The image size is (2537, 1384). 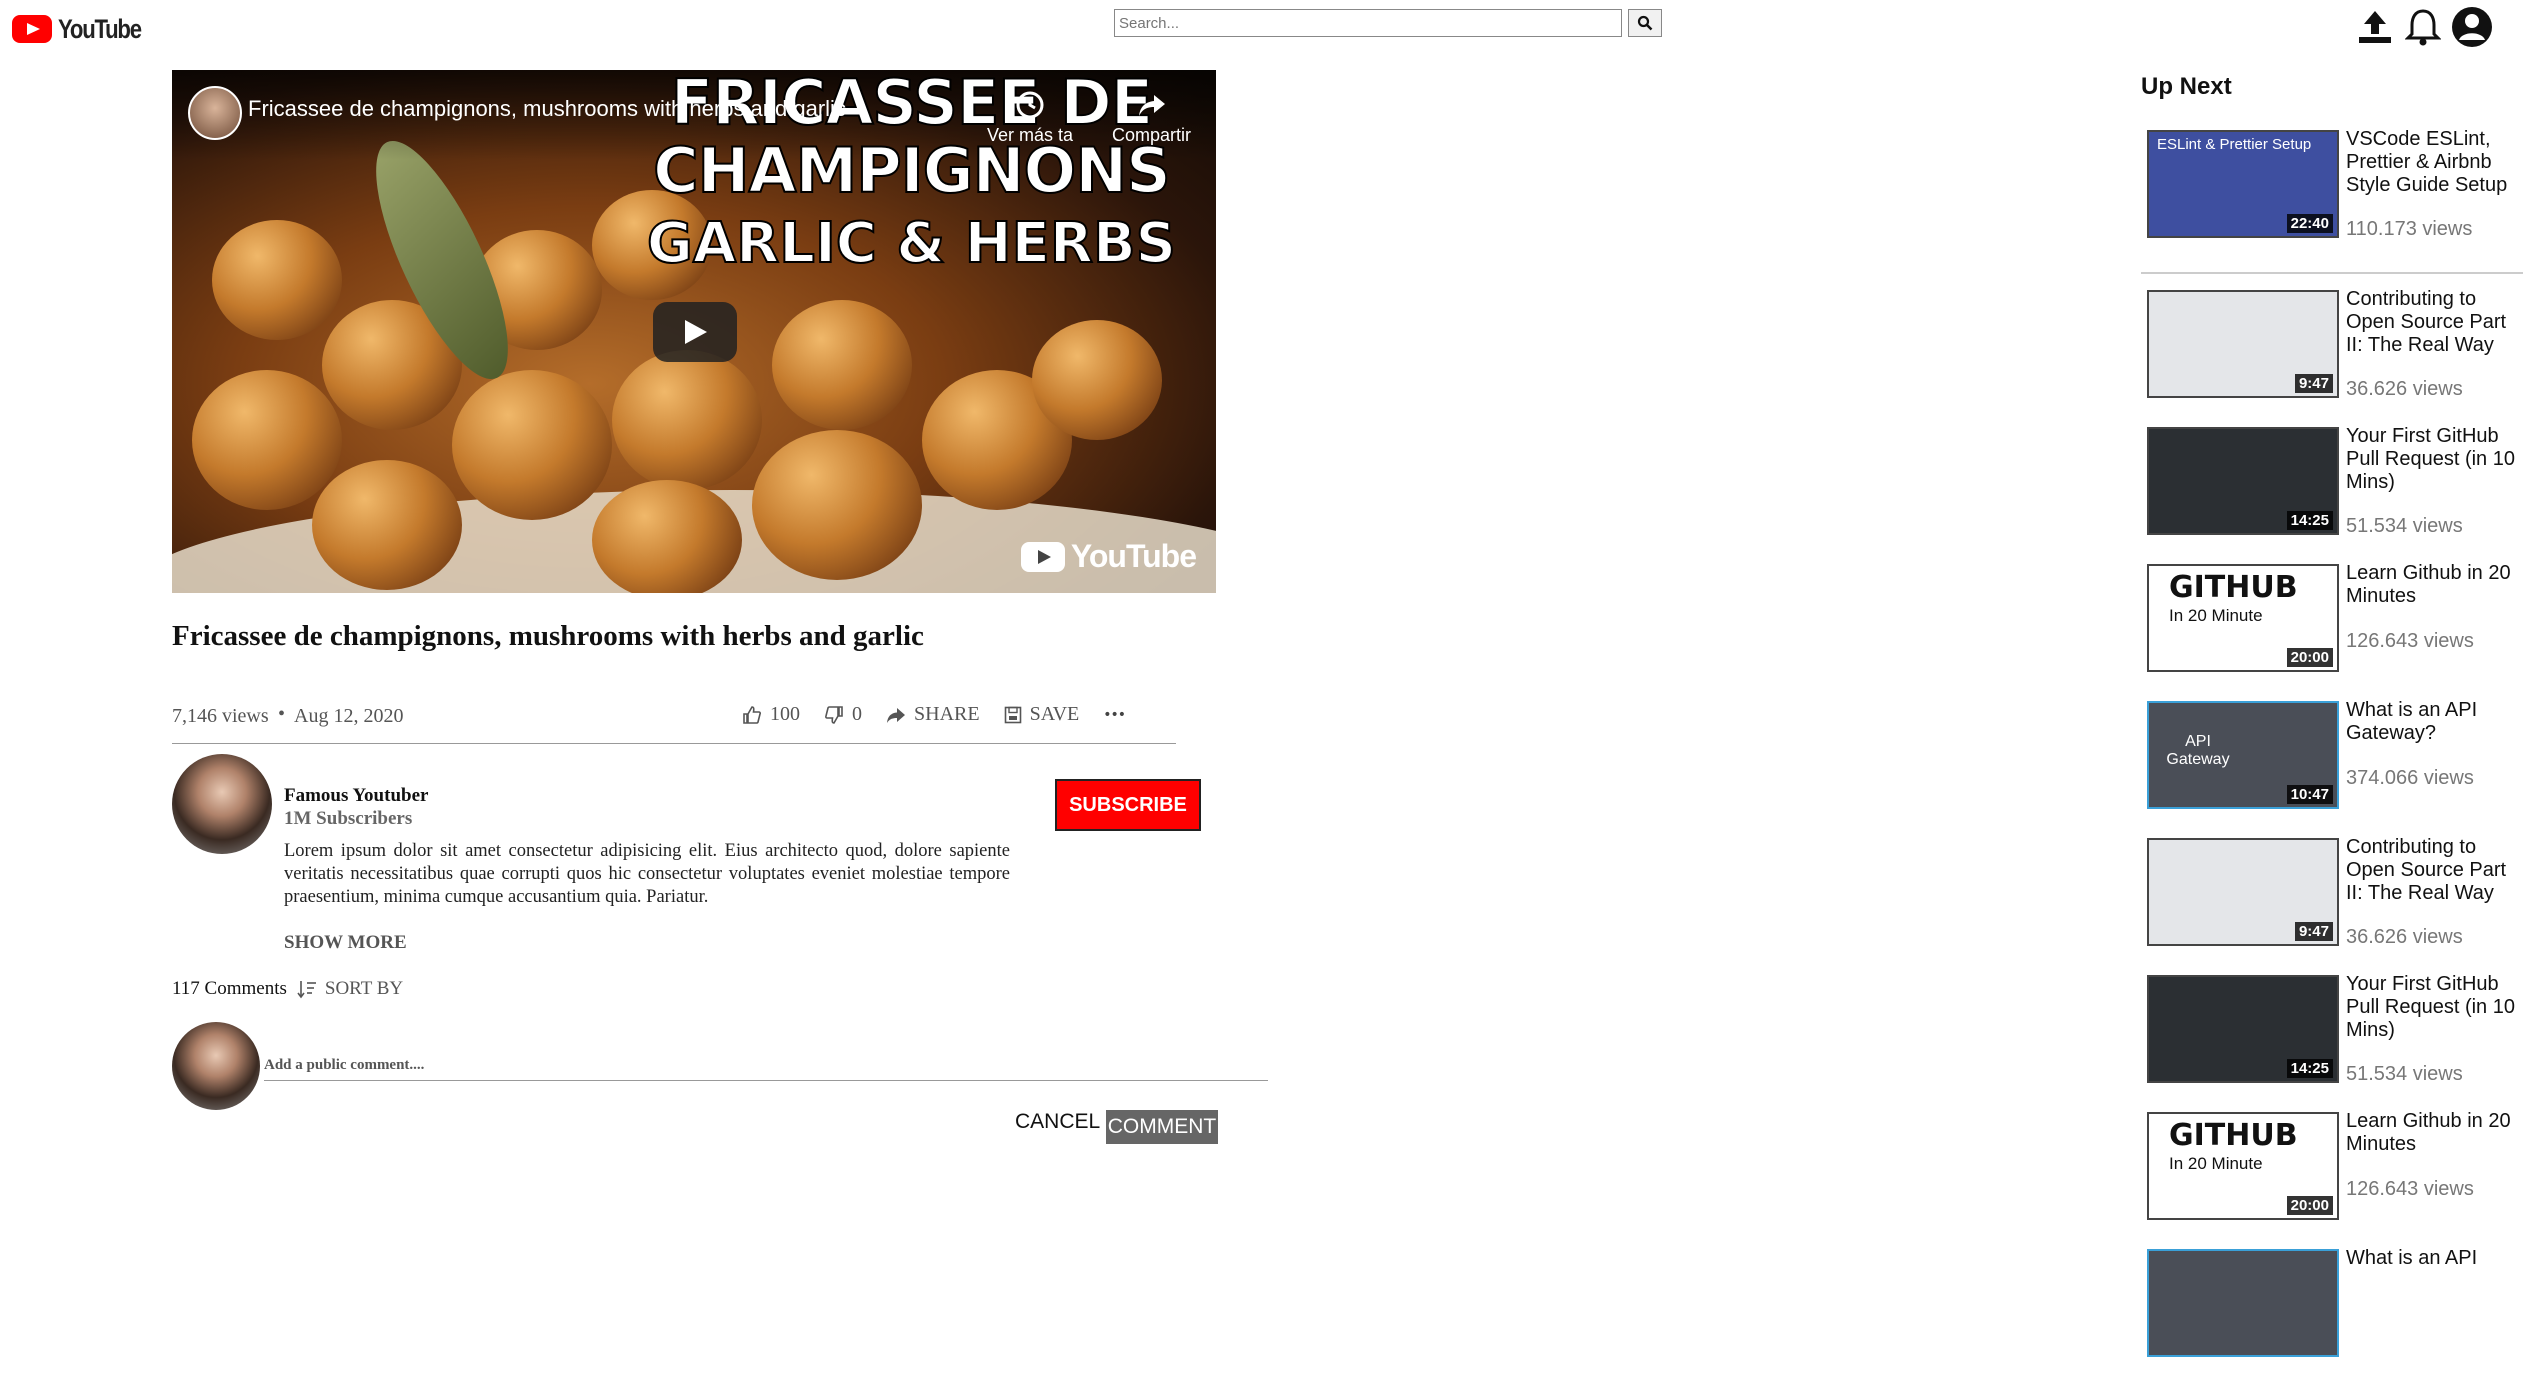 I want to click on sort-button: SORT BY, so click(x=350, y=989).